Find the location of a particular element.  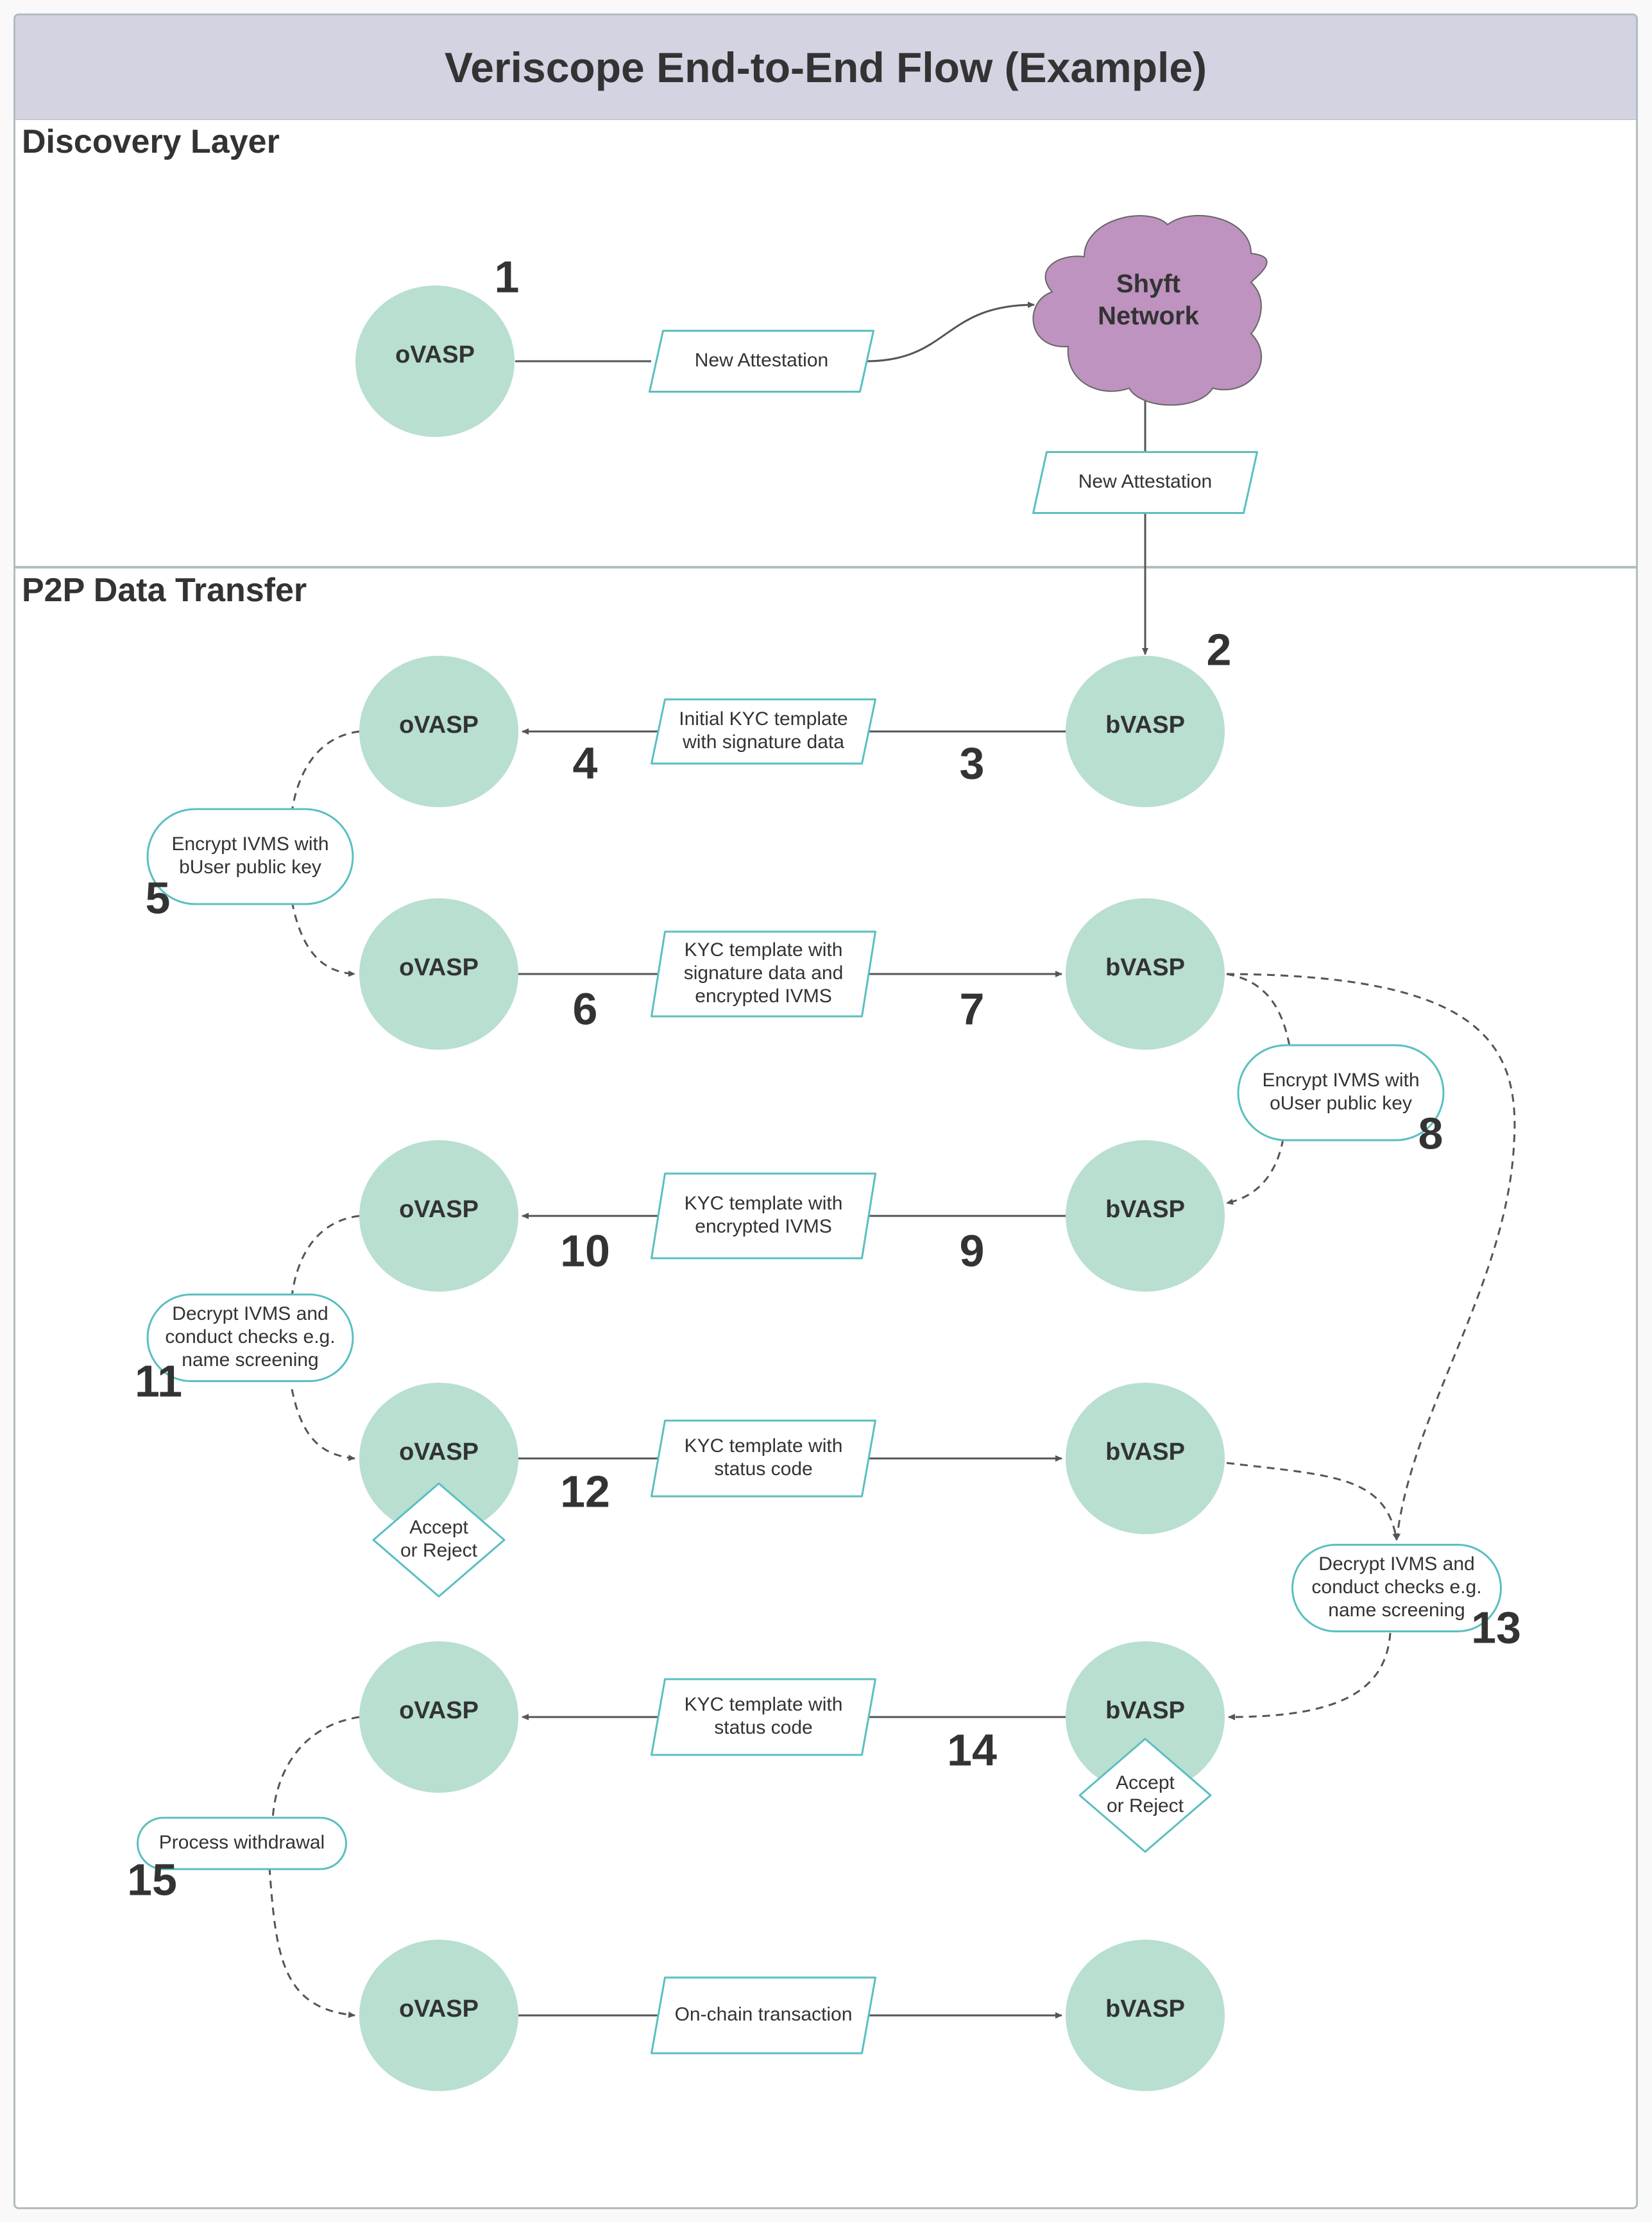

process-withdrawal-text: Process withdrawal is located at coordinates (242, 1842).